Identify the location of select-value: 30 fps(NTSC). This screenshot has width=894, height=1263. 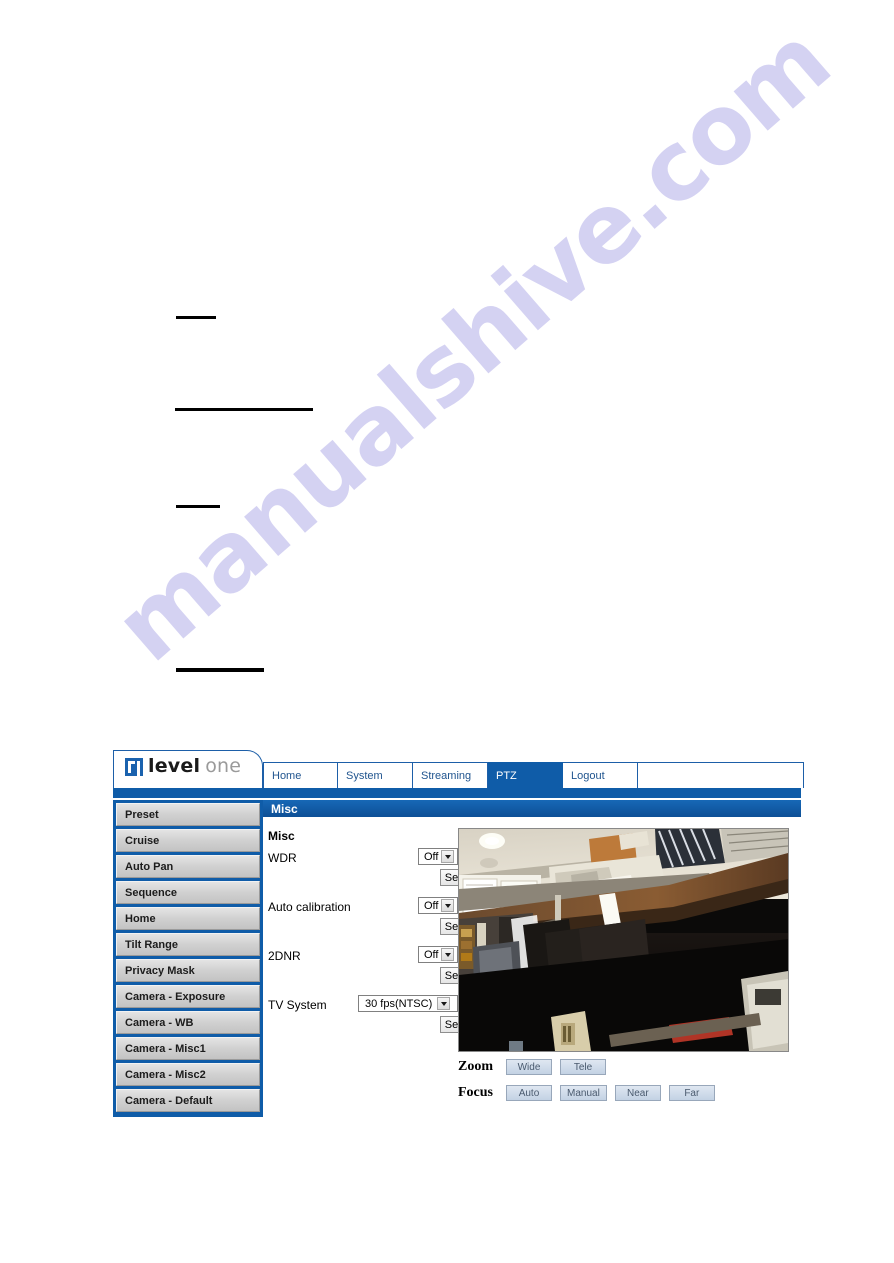
(399, 1003).